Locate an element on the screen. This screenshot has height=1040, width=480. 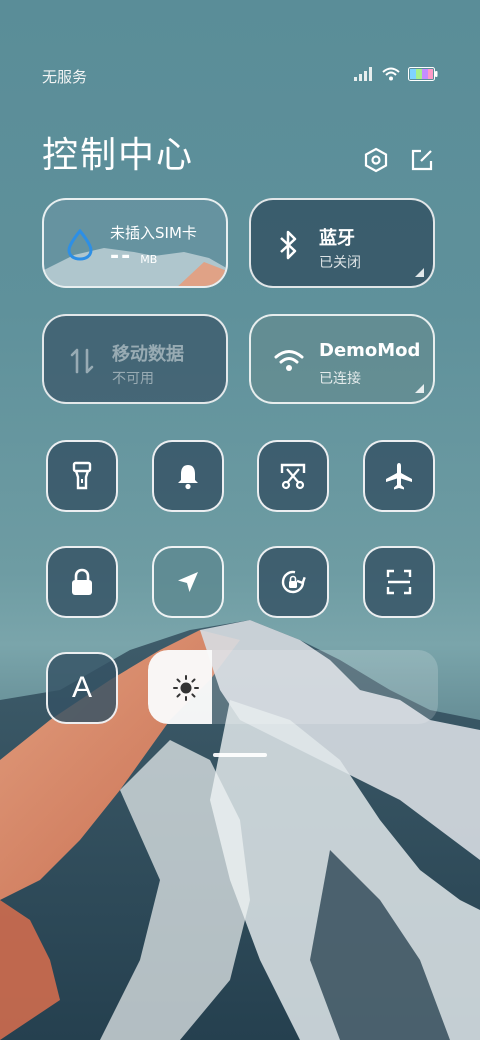
screenshot-toggle is located at coordinates (293, 476).